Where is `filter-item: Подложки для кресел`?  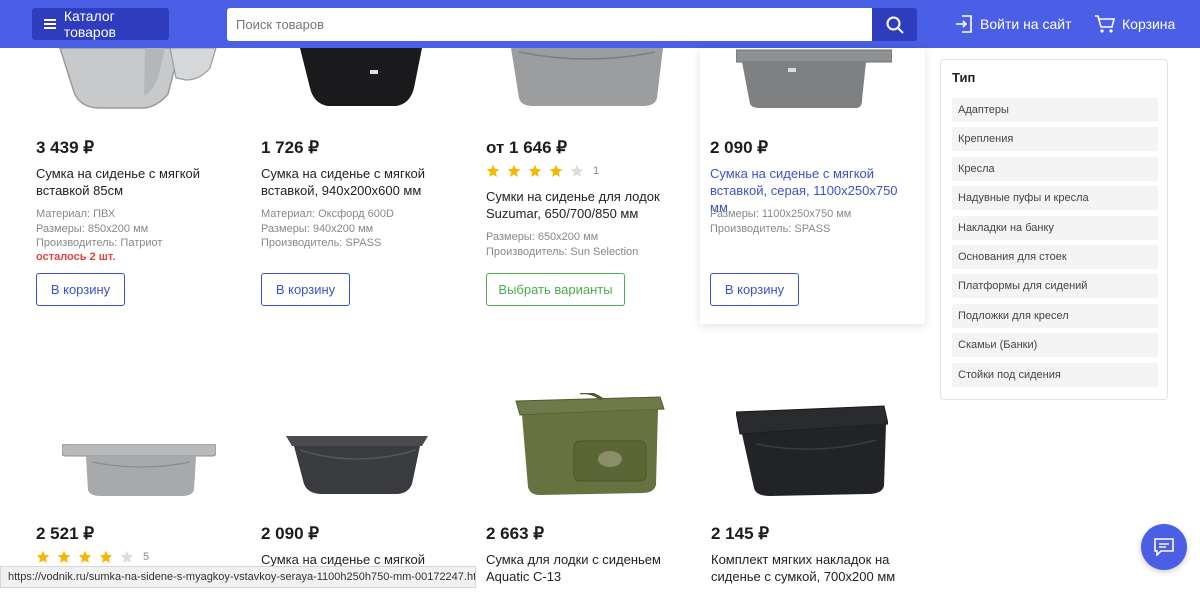 filter-item: Подложки для кресел is located at coordinates (1055, 316).